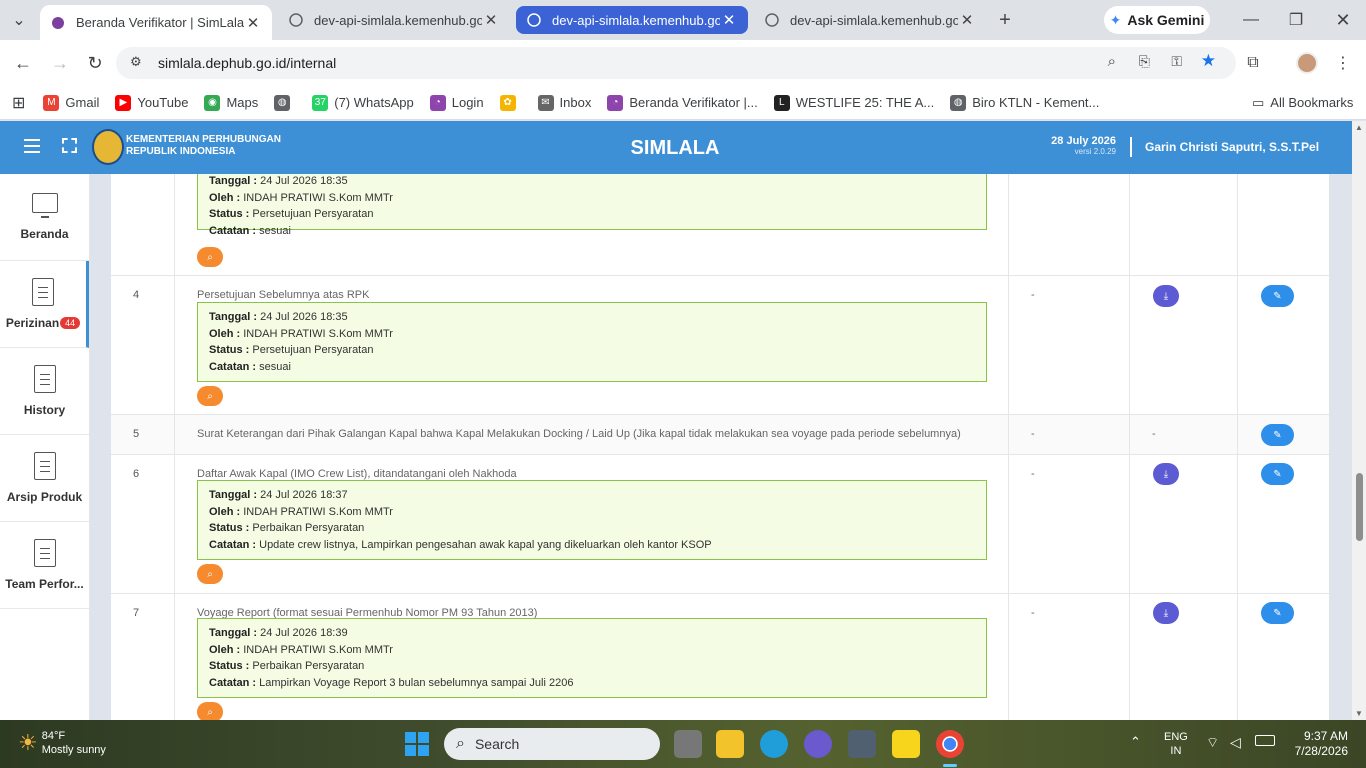  Describe the element at coordinates (32, 146) in the screenshot. I see `hamburger-menu-icon` at that location.